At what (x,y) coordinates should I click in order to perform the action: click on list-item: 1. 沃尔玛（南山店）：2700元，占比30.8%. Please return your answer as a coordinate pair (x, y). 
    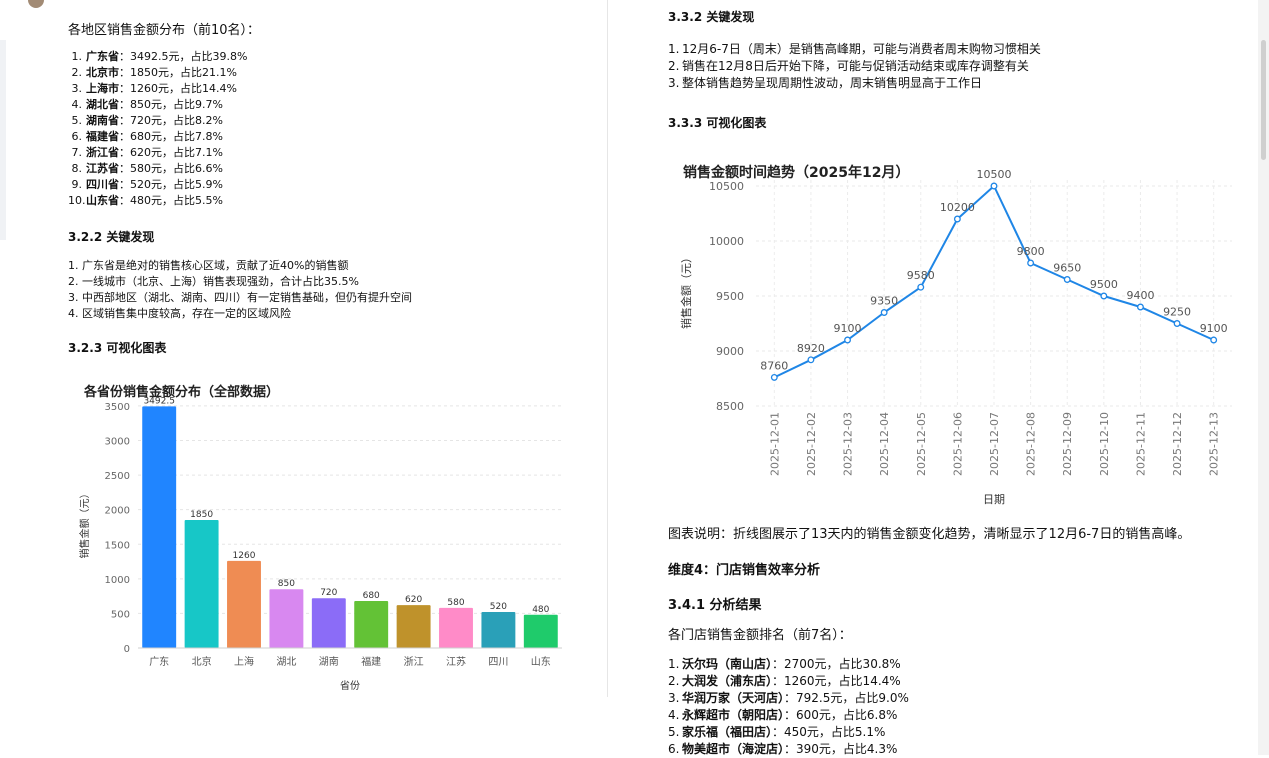
    Looking at the image, I should click on (788, 664).